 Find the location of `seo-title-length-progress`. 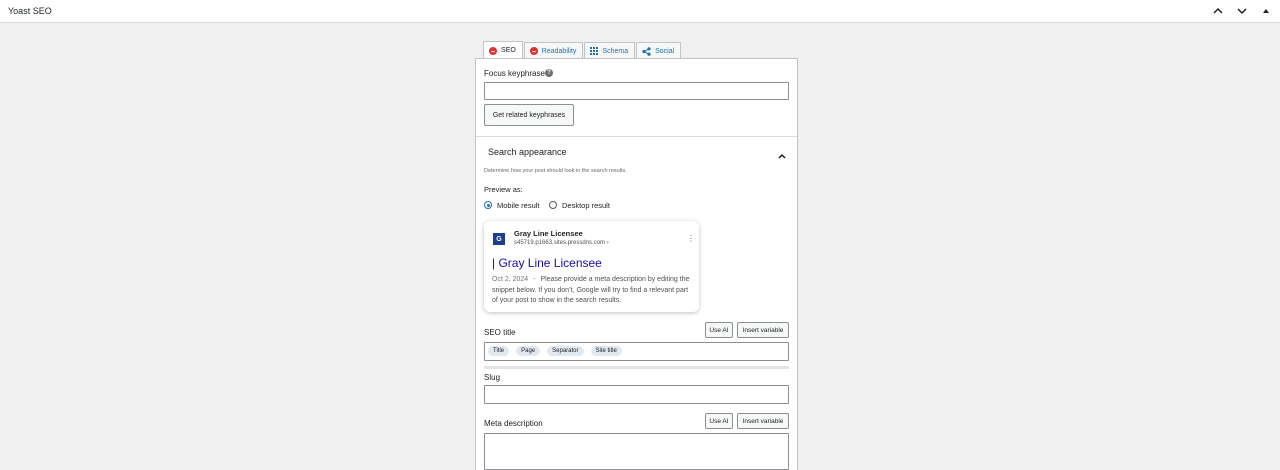

seo-title-length-progress is located at coordinates (636, 367).